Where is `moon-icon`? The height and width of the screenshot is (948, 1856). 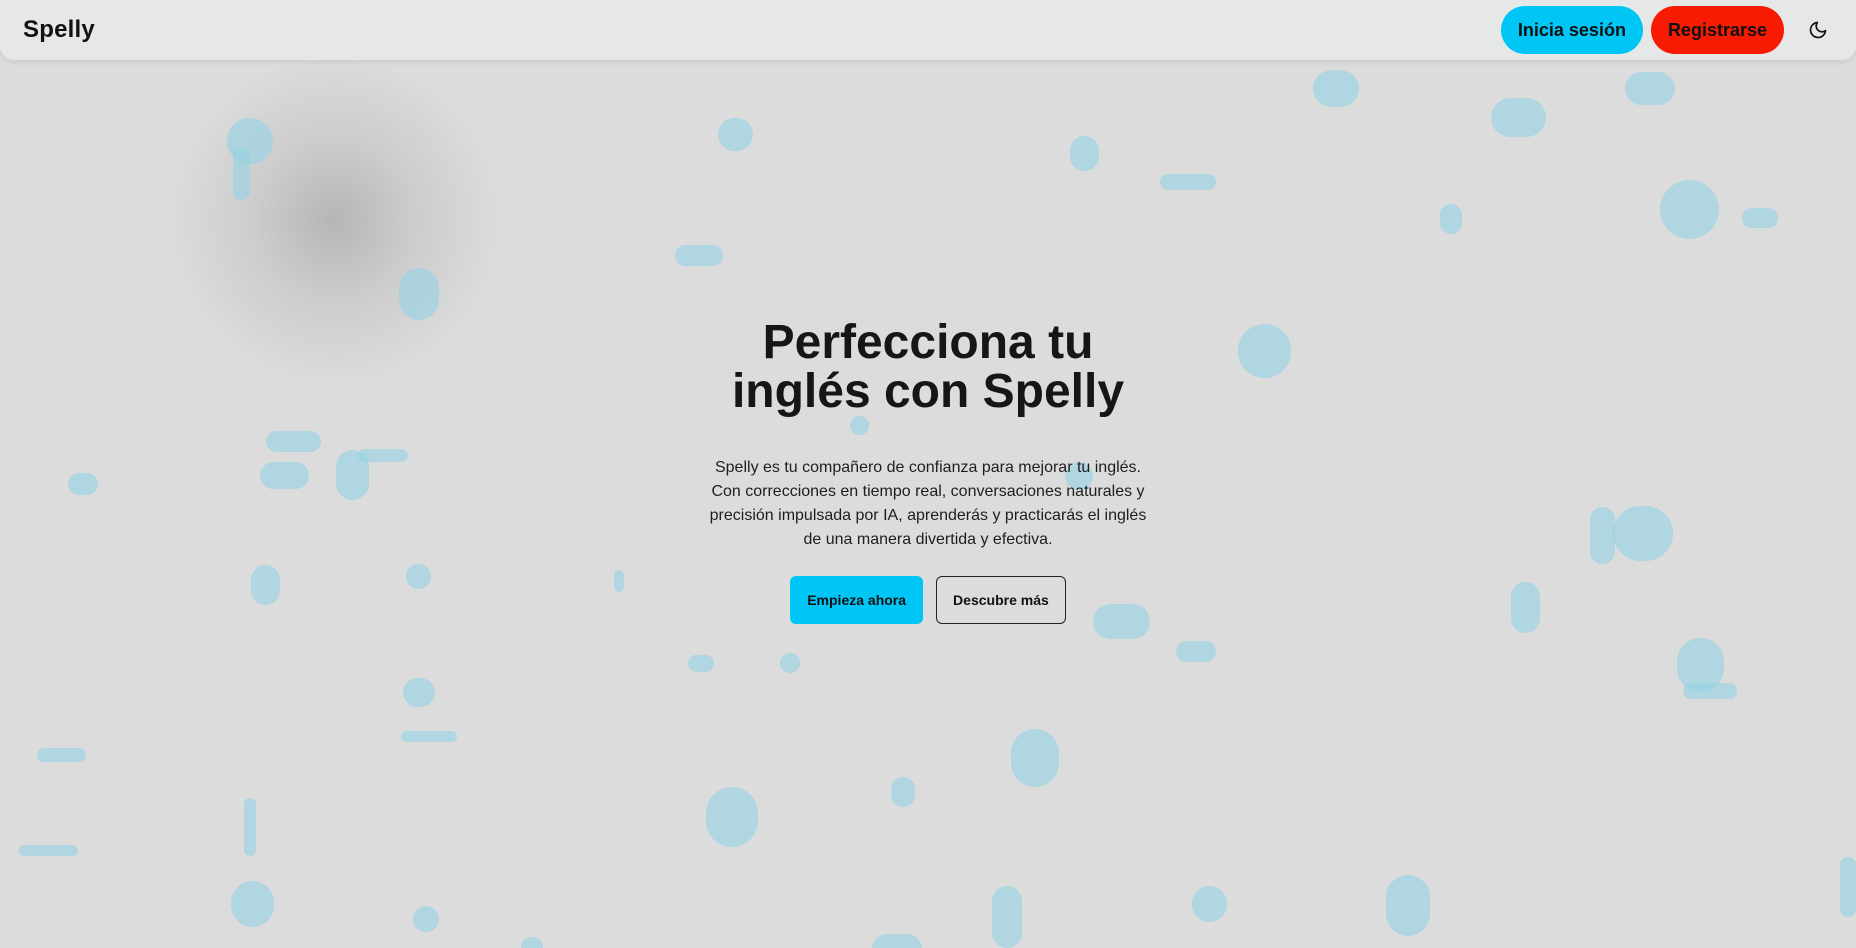
moon-icon is located at coordinates (1818, 30).